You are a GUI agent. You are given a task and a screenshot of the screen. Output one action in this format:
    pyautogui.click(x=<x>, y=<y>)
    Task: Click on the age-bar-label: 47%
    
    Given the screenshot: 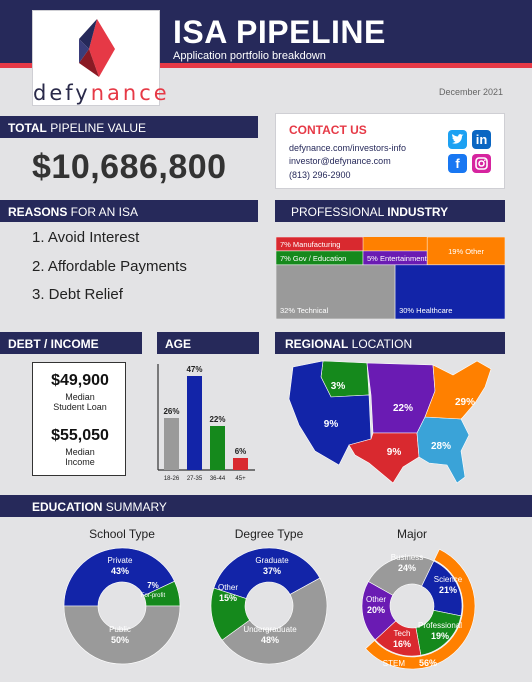 What is the action you would take?
    pyautogui.click(x=194, y=369)
    